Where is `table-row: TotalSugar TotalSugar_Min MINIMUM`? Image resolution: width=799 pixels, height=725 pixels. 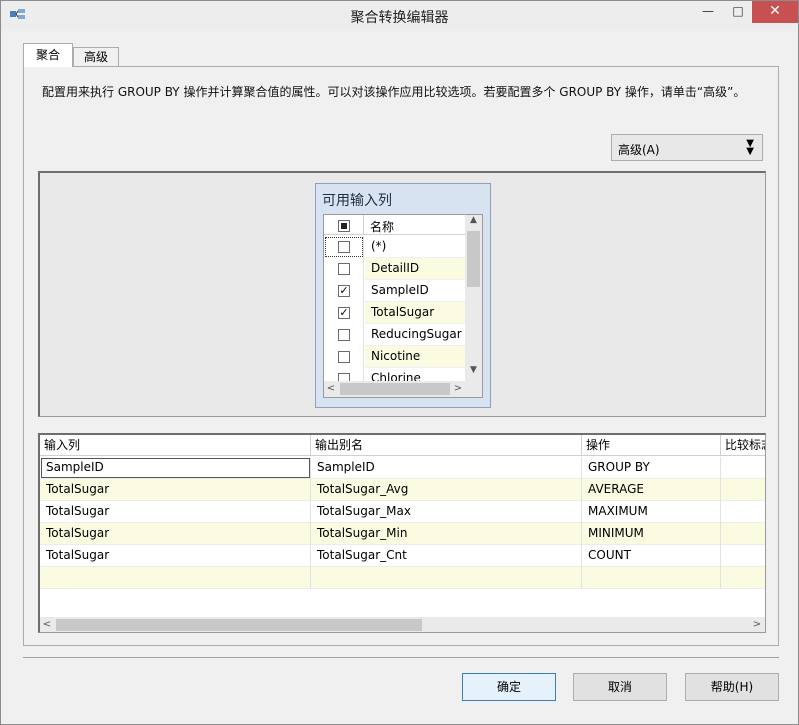
table-row: TotalSugar TotalSugar_Min MINIMUM is located at coordinates (402, 534).